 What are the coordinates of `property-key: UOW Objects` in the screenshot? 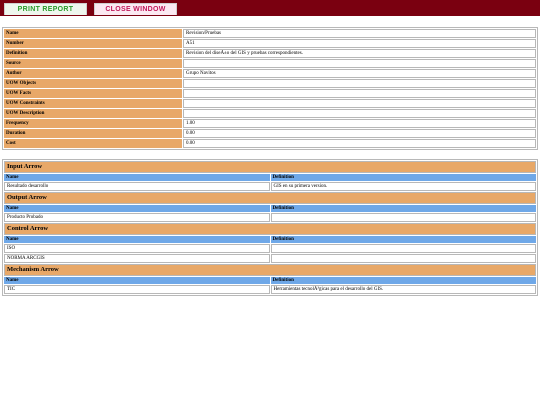 It's located at (93, 83).